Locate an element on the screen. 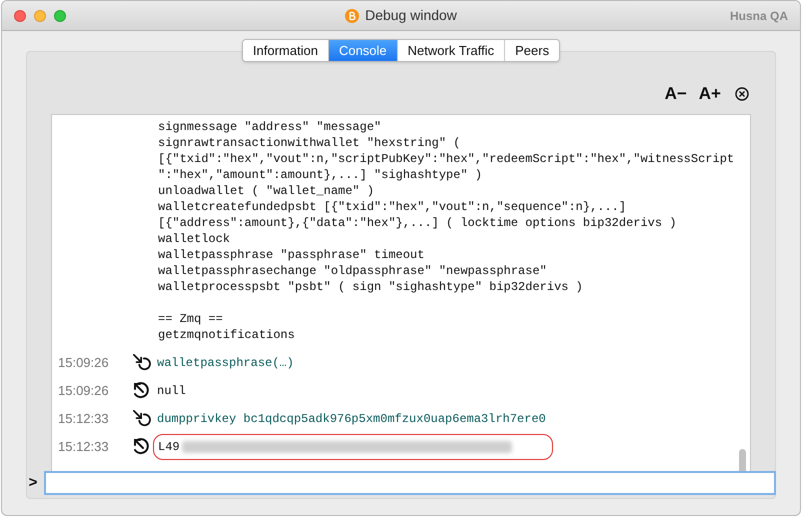 This screenshot has height=518, width=802. output-text: walletpassphrase(…) is located at coordinates (225, 363).